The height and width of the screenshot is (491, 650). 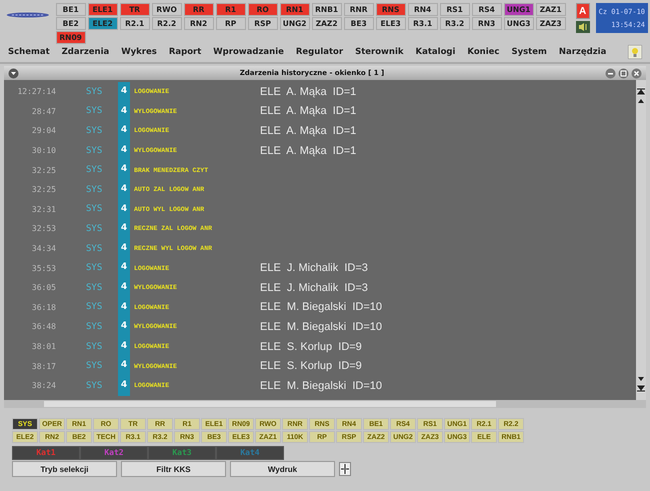 What do you see at coordinates (583, 27) in the screenshot?
I see `speaker-icon` at bounding box center [583, 27].